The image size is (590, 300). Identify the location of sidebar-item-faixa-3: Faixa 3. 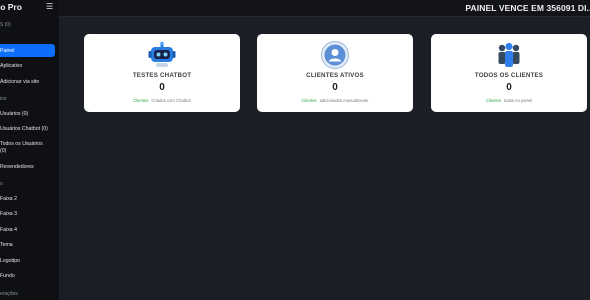
(8, 214).